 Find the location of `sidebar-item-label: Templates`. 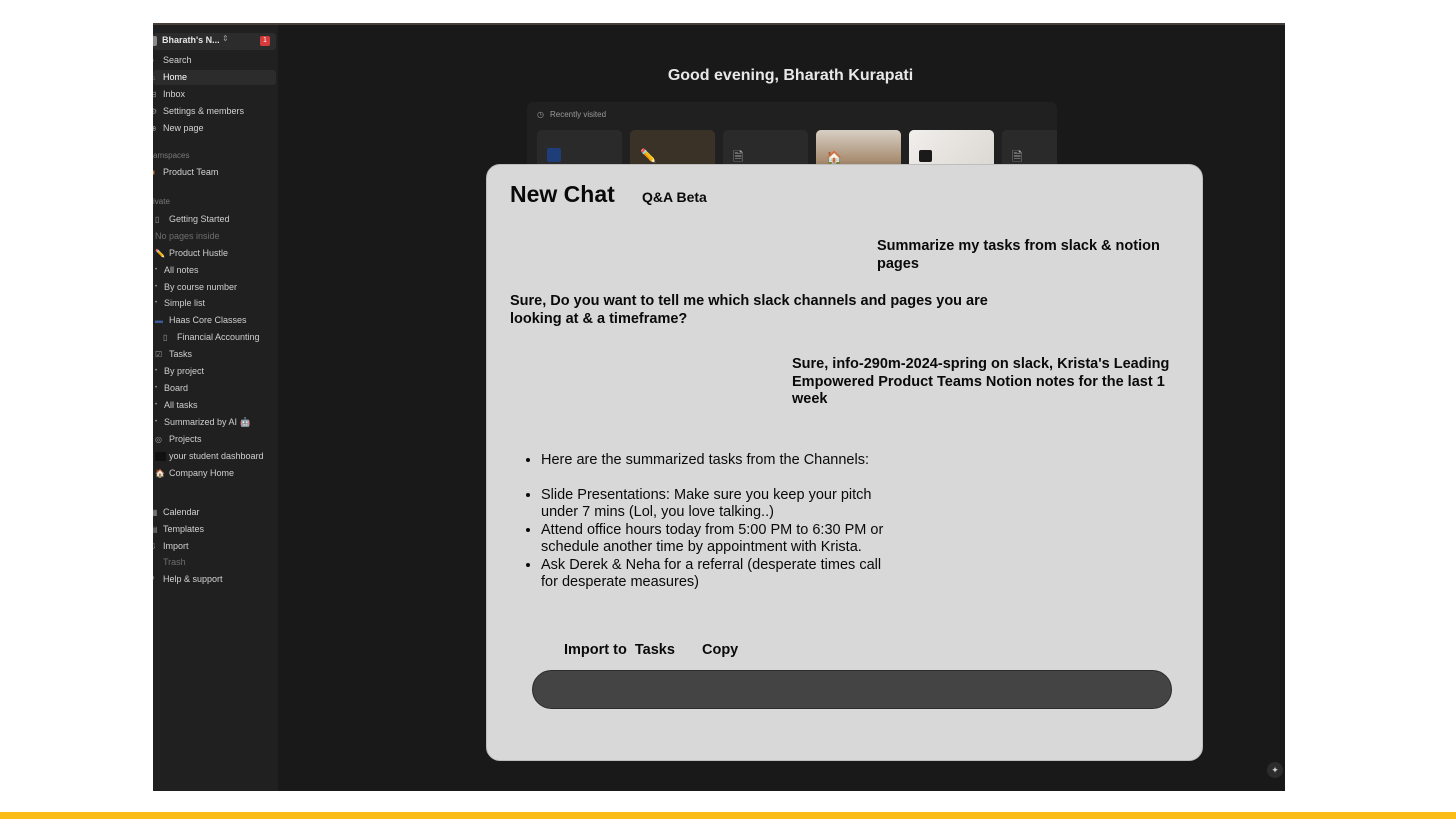

sidebar-item-label: Templates is located at coordinates (184, 529).